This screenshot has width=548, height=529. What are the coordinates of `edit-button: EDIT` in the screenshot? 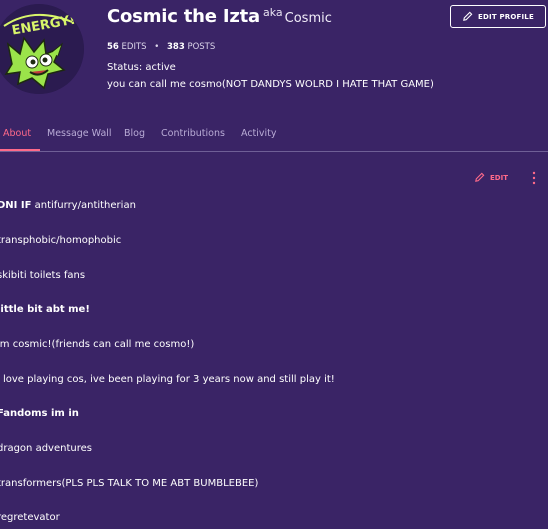 It's located at (491, 177).